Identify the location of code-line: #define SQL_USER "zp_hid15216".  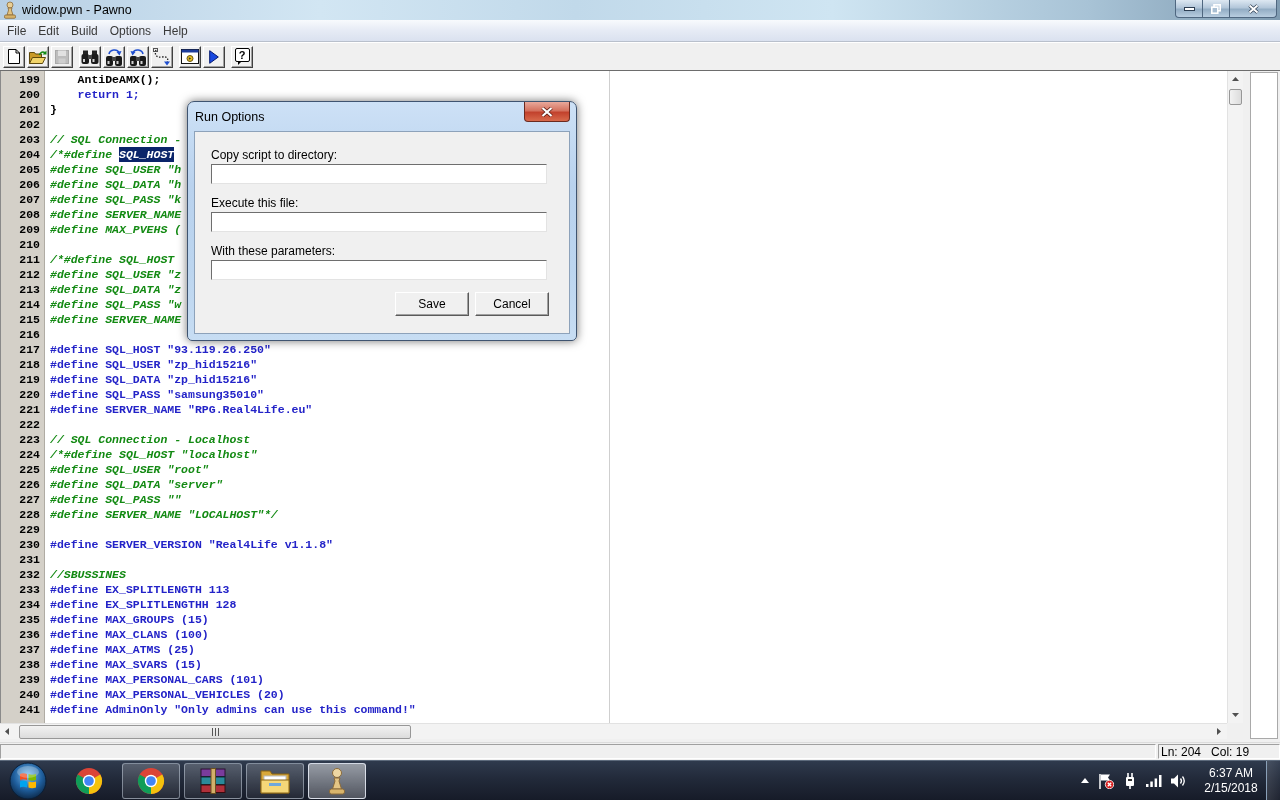
(154, 364).